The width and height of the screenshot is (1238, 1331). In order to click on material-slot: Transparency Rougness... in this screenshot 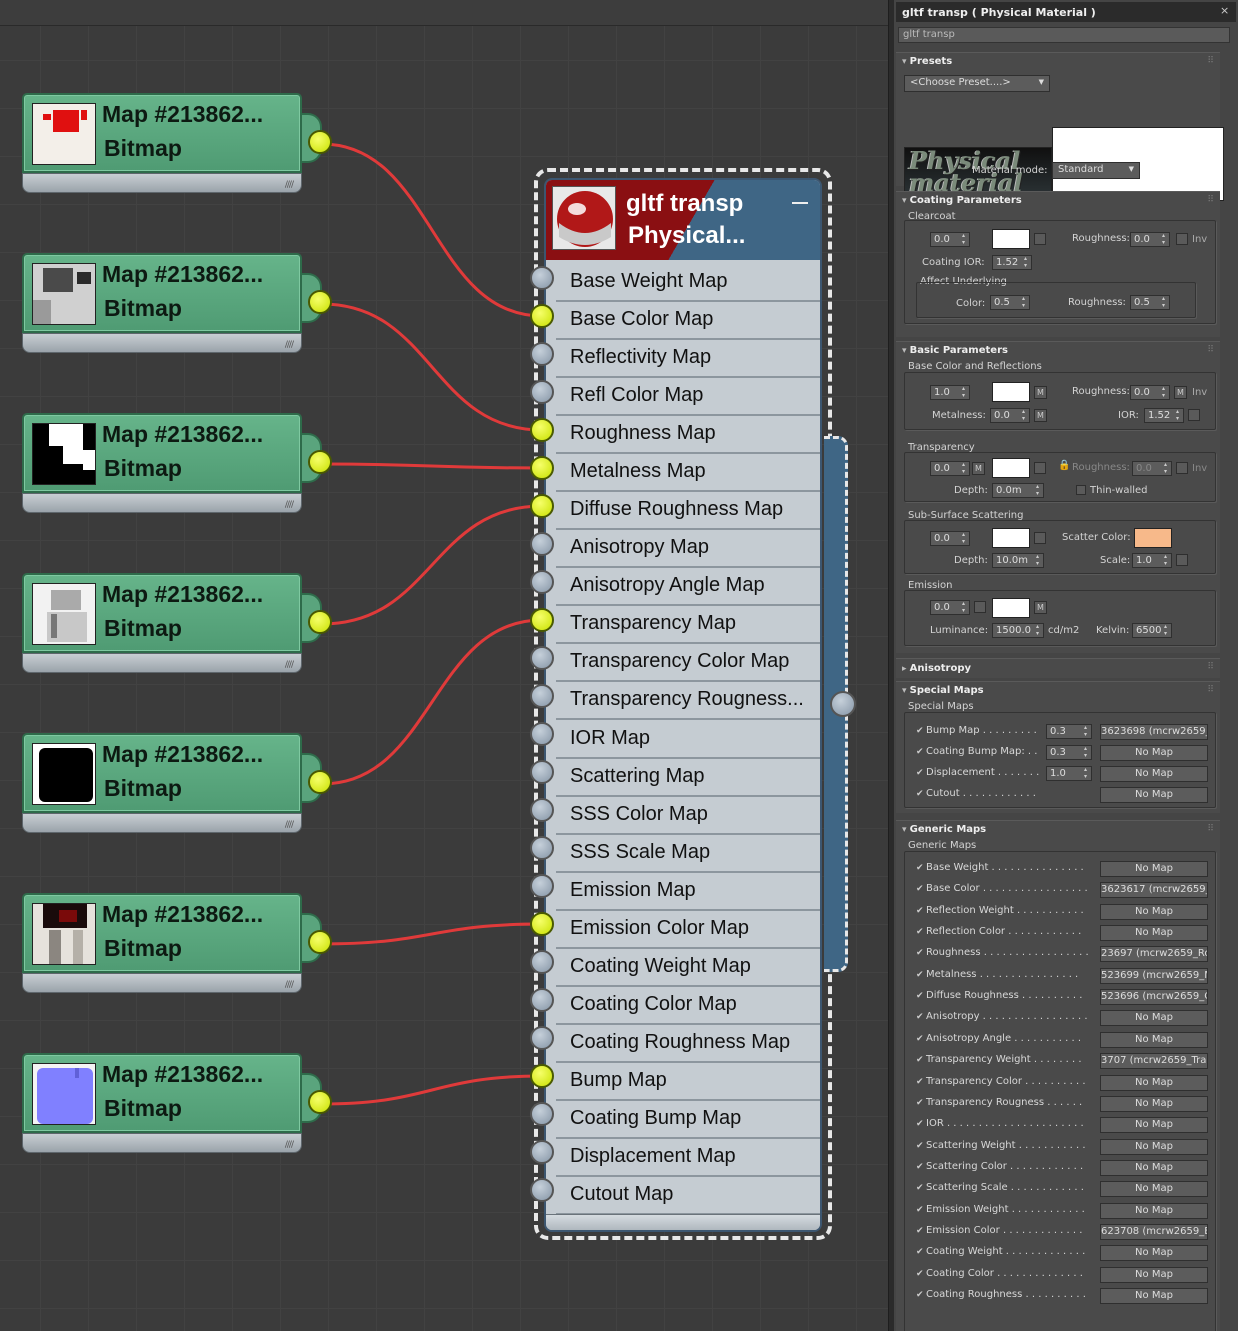, I will do `click(688, 701)`.